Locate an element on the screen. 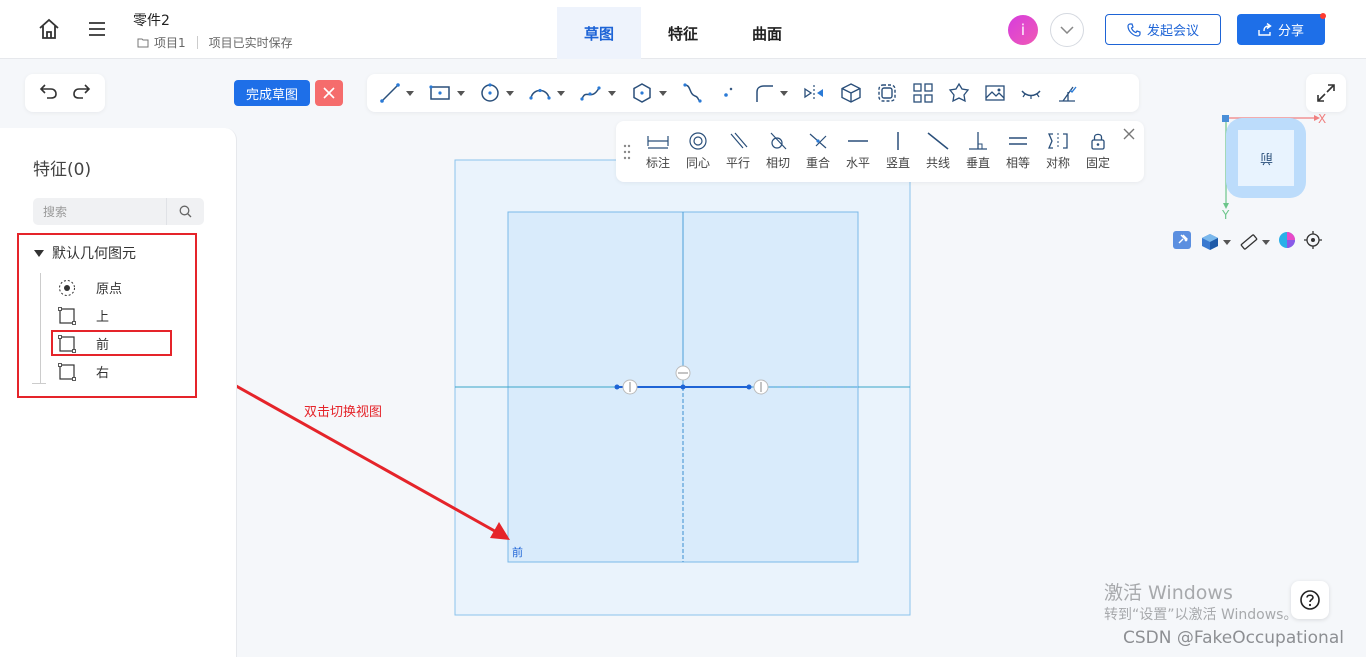 The width and height of the screenshot is (1366, 657). line-tool is located at coordinates (396, 93).